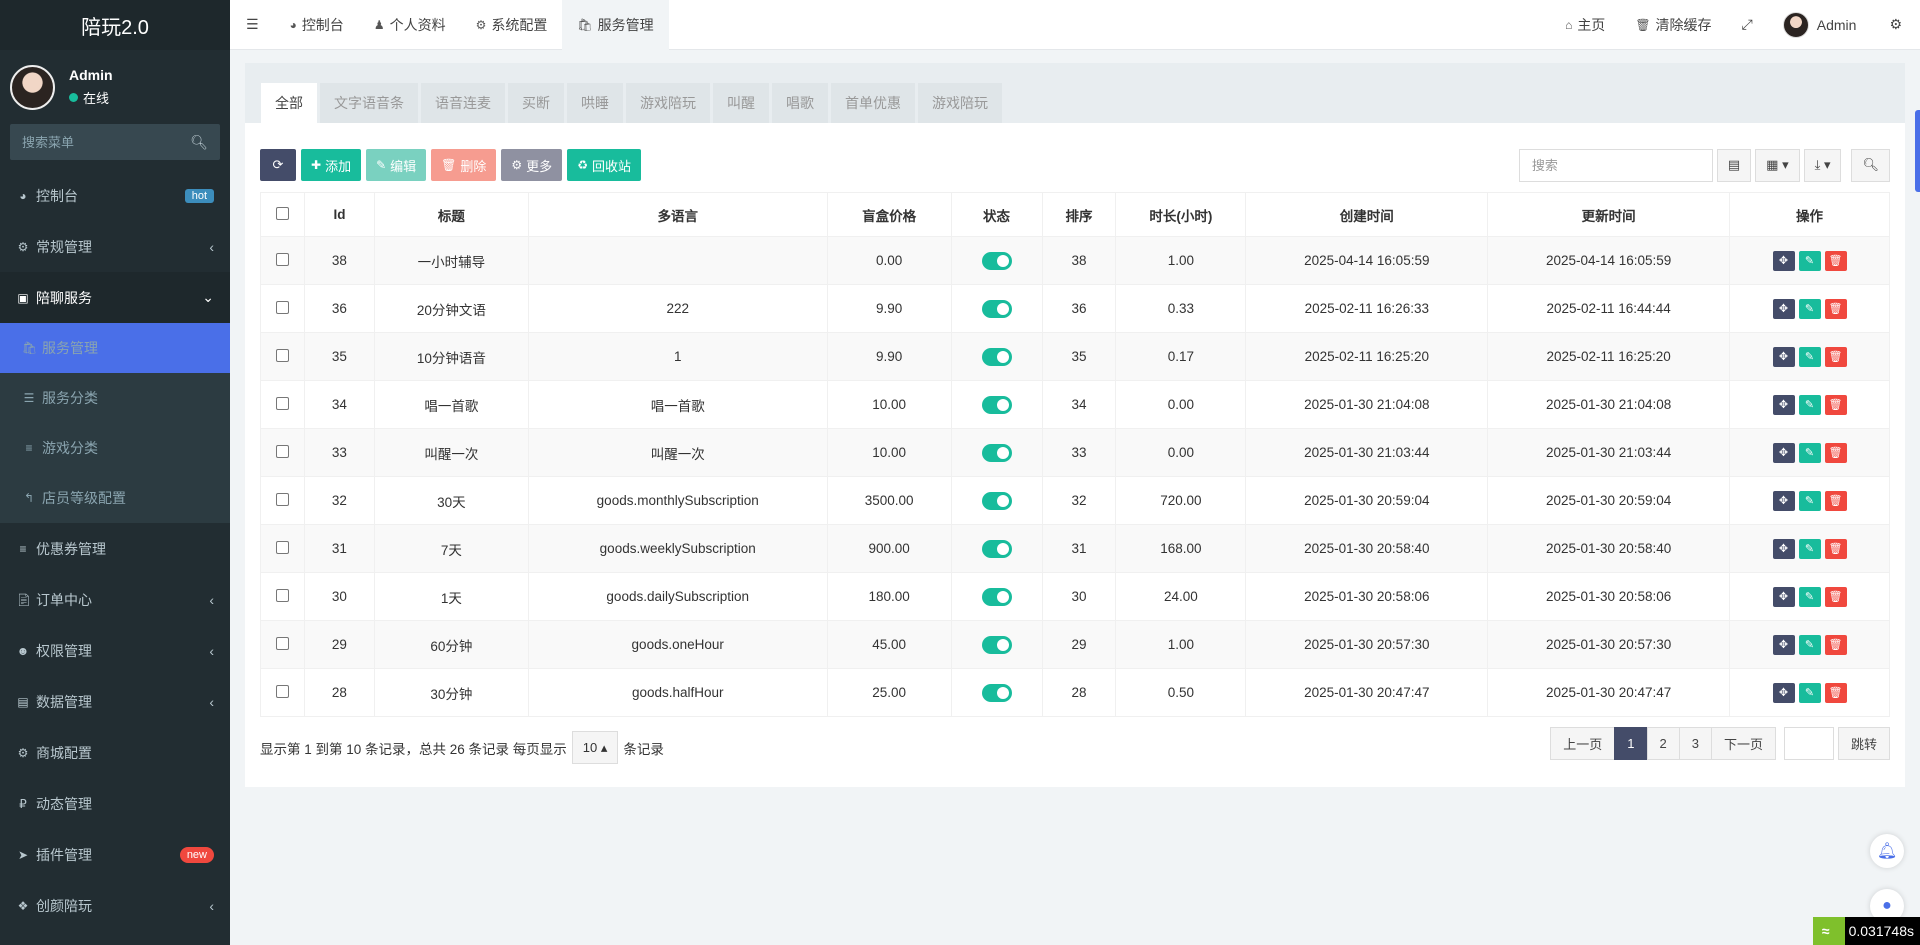 The image size is (1920, 945). I want to click on filter-tab: 哄睡, so click(595, 103).